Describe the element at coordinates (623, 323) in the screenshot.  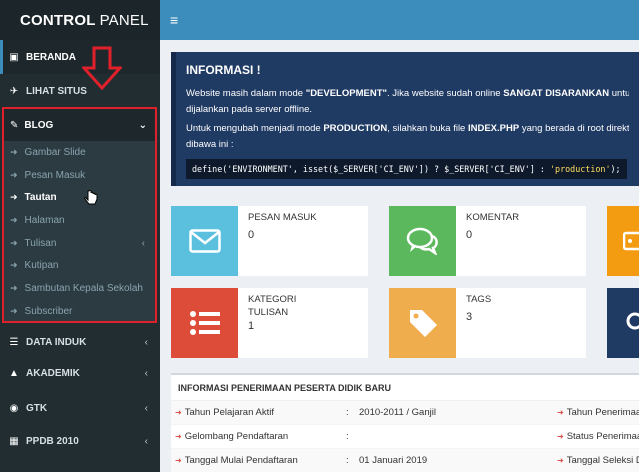
I see `card-partial-navy` at that location.